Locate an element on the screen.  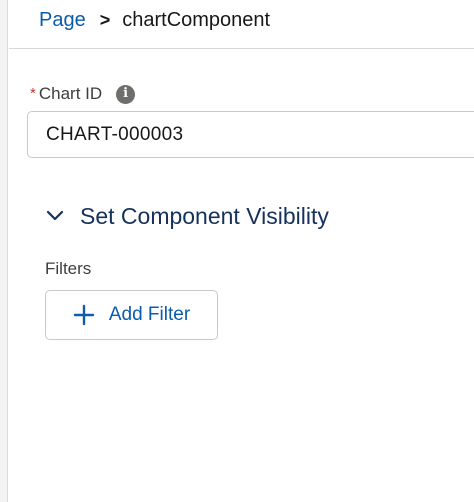
info-icon: i is located at coordinates (126, 94).